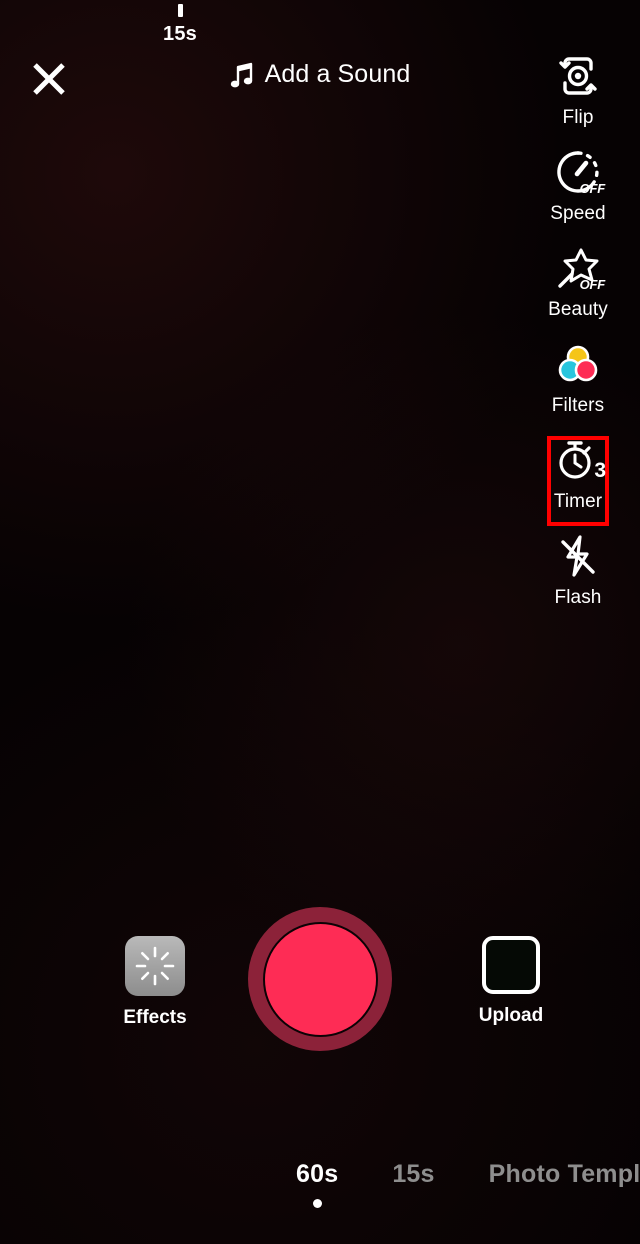 The height and width of the screenshot is (1244, 640). Describe the element at coordinates (578, 213) in the screenshot. I see `tool-label-speed: Speed` at that location.